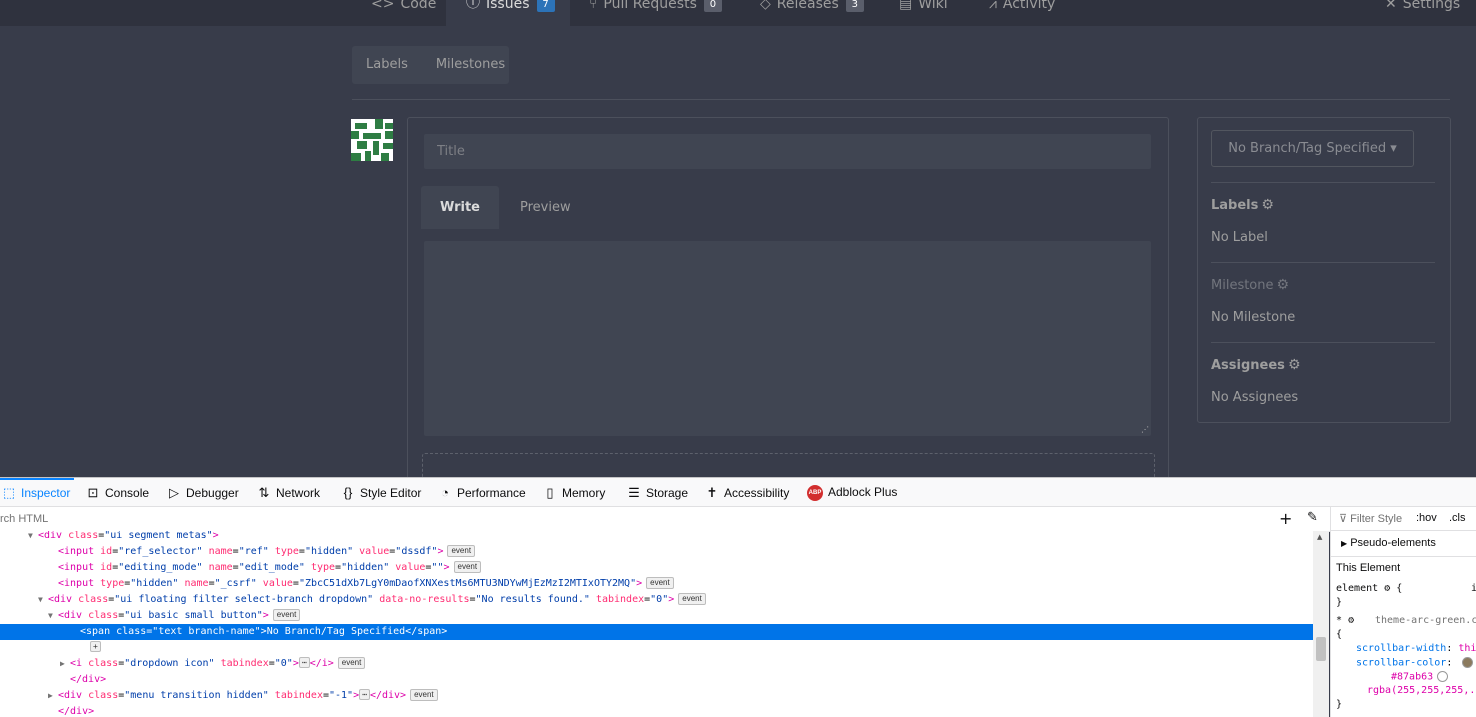 This screenshot has width=1476, height=717. What do you see at coordinates (550, 492) in the screenshot?
I see `memory-icon: ▯` at bounding box center [550, 492].